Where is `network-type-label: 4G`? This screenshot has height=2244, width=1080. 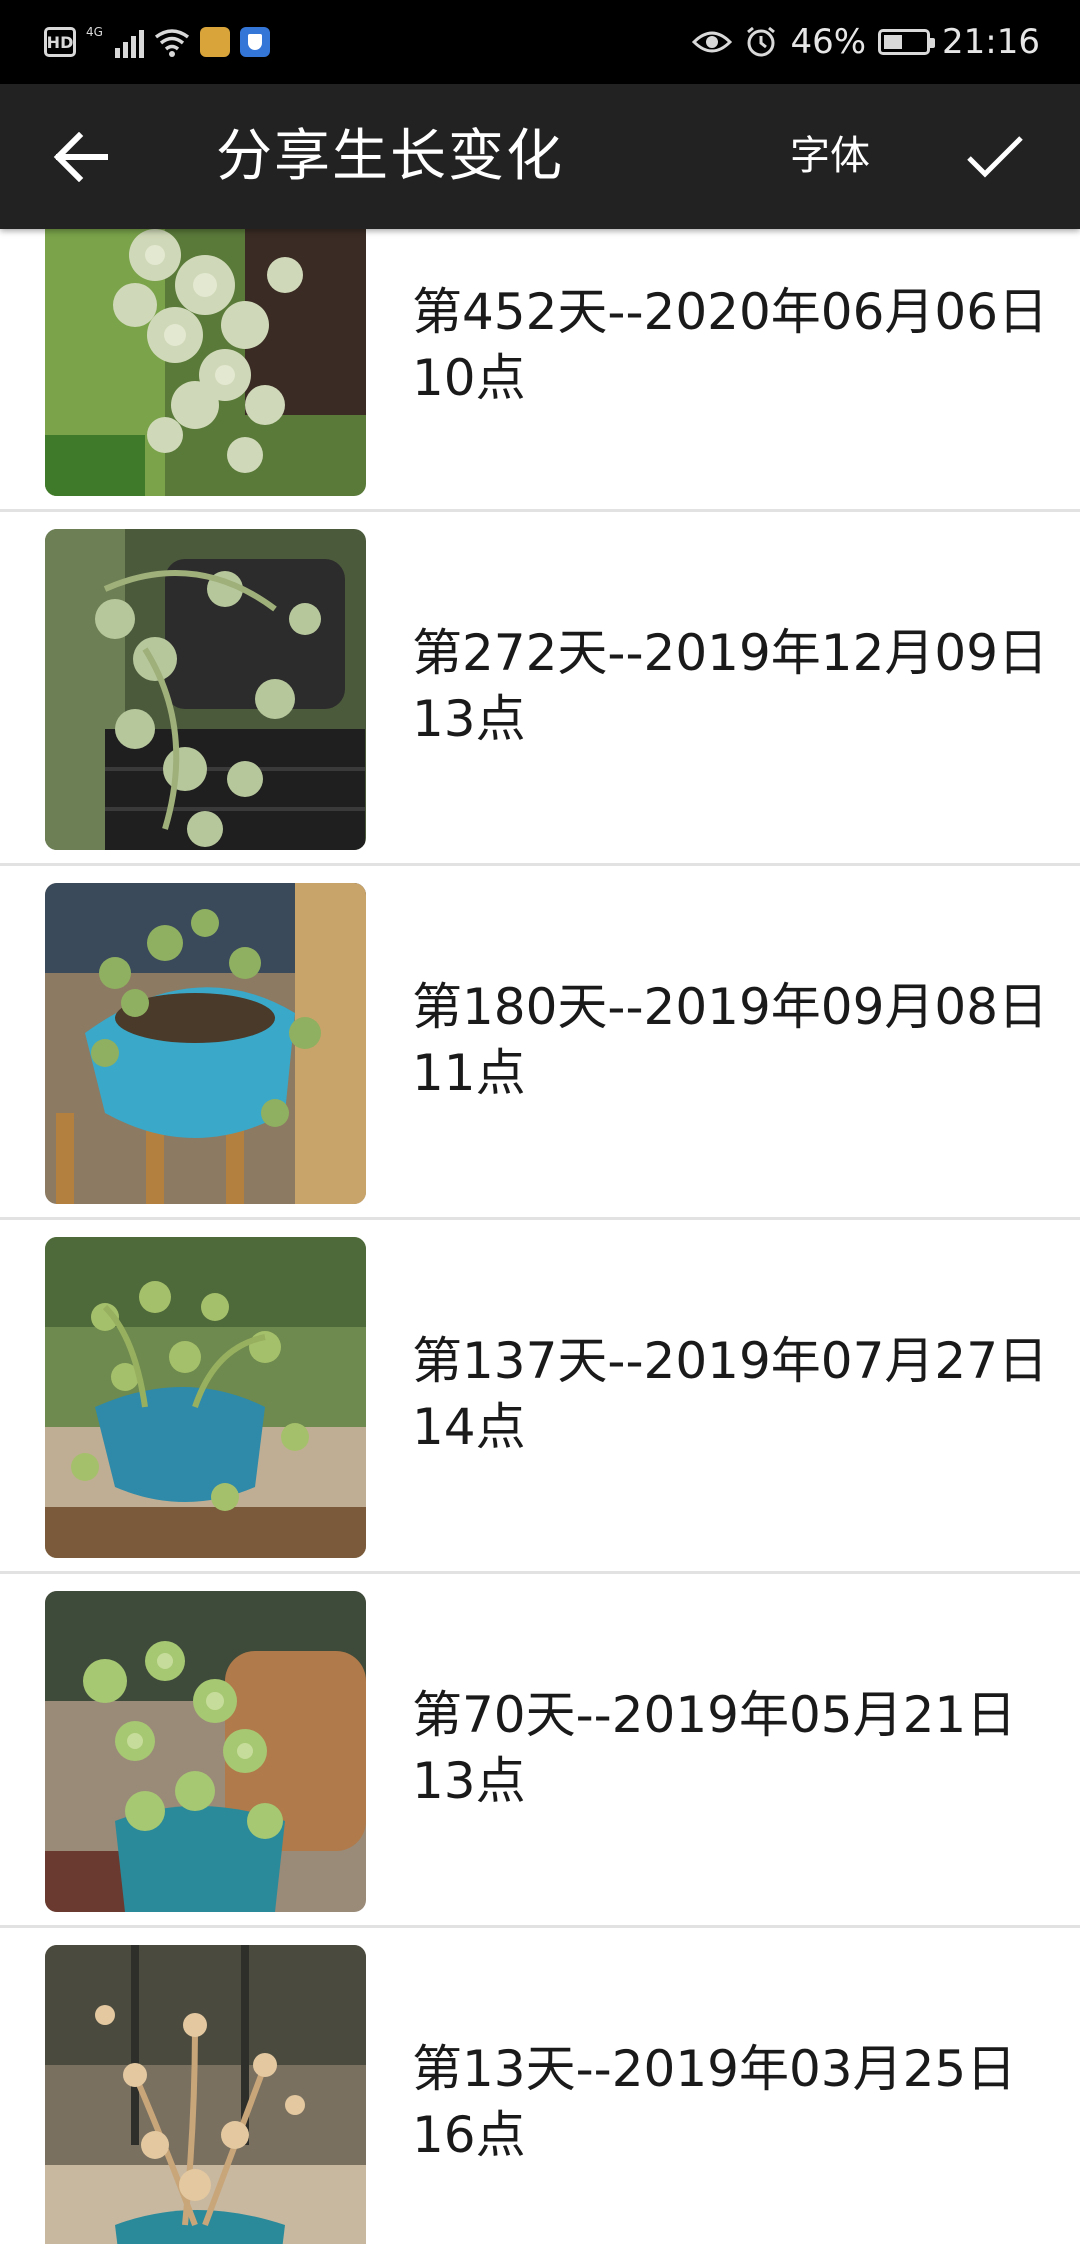
network-type-label: 4G is located at coordinates (94, 32).